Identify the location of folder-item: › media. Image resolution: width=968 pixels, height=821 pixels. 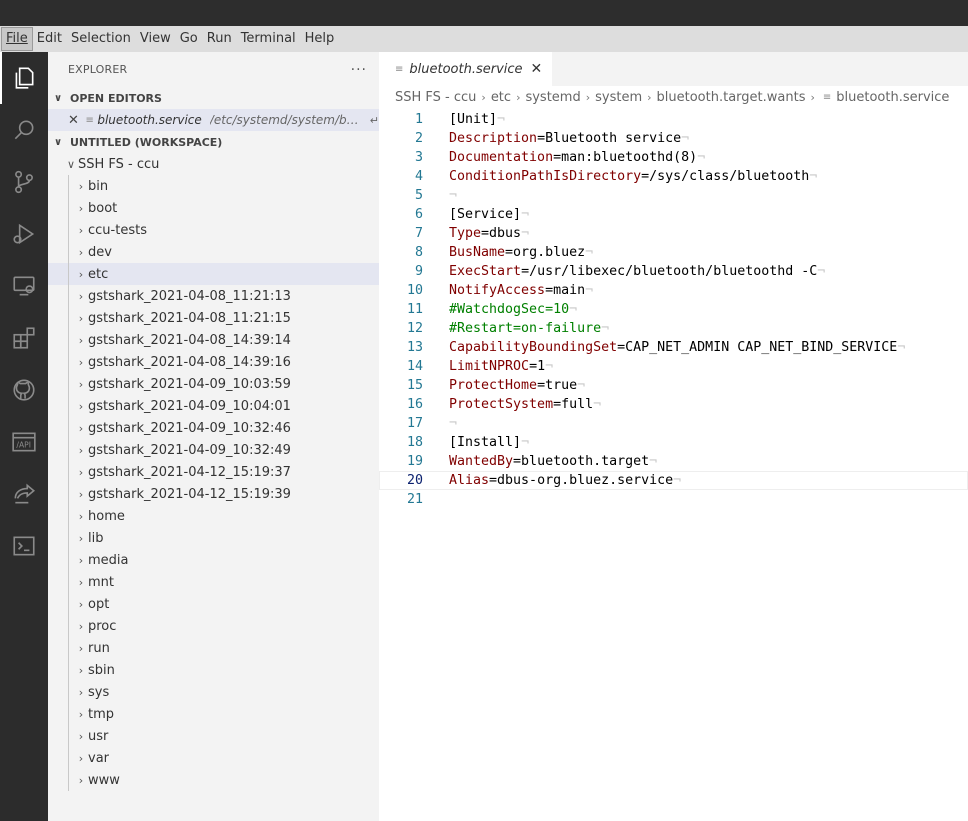
(213, 560).